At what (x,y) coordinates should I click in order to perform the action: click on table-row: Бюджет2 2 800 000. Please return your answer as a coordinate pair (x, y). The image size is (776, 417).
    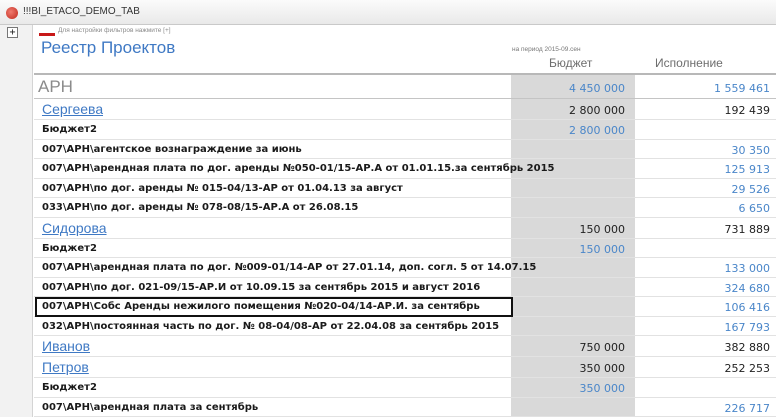
    Looking at the image, I should click on (405, 130).